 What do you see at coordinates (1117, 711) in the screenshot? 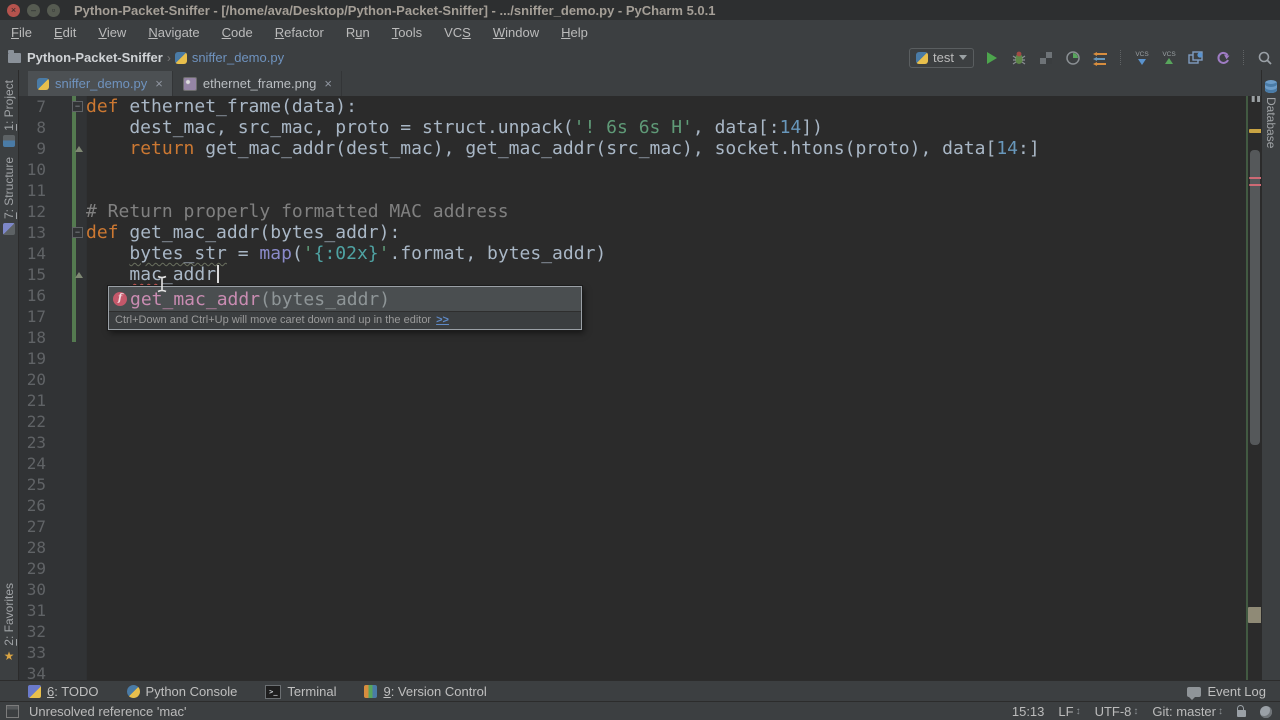
I see `status-widget-utf-8: UTF-8 ↕` at bounding box center [1117, 711].